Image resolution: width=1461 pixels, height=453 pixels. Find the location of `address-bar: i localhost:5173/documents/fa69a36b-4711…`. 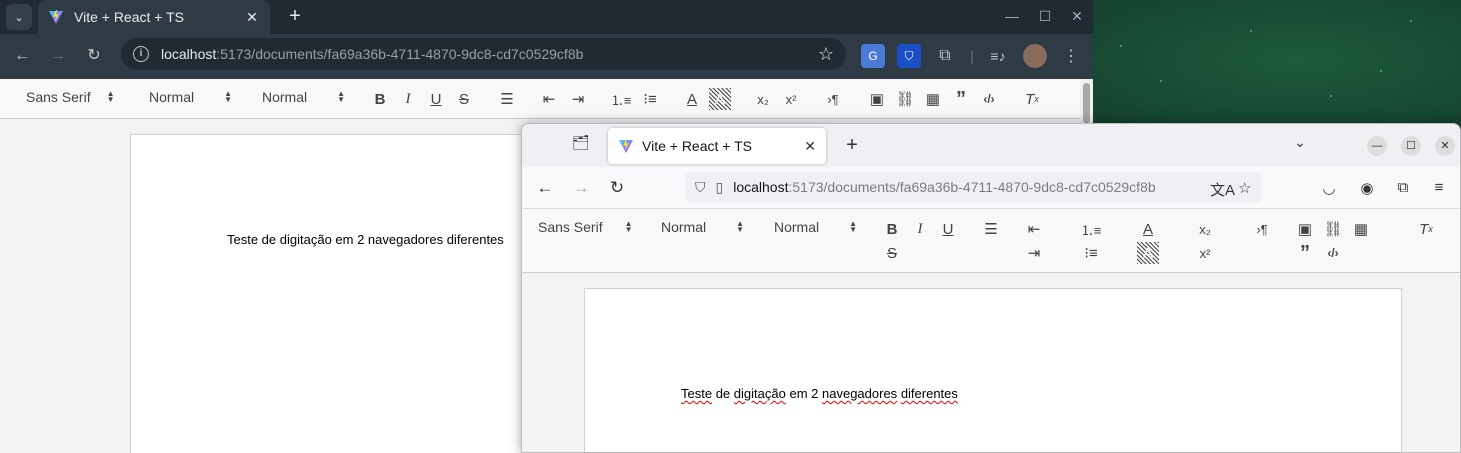

address-bar: i localhost:5173/documents/fa69a36b-4711… is located at coordinates (483, 54).